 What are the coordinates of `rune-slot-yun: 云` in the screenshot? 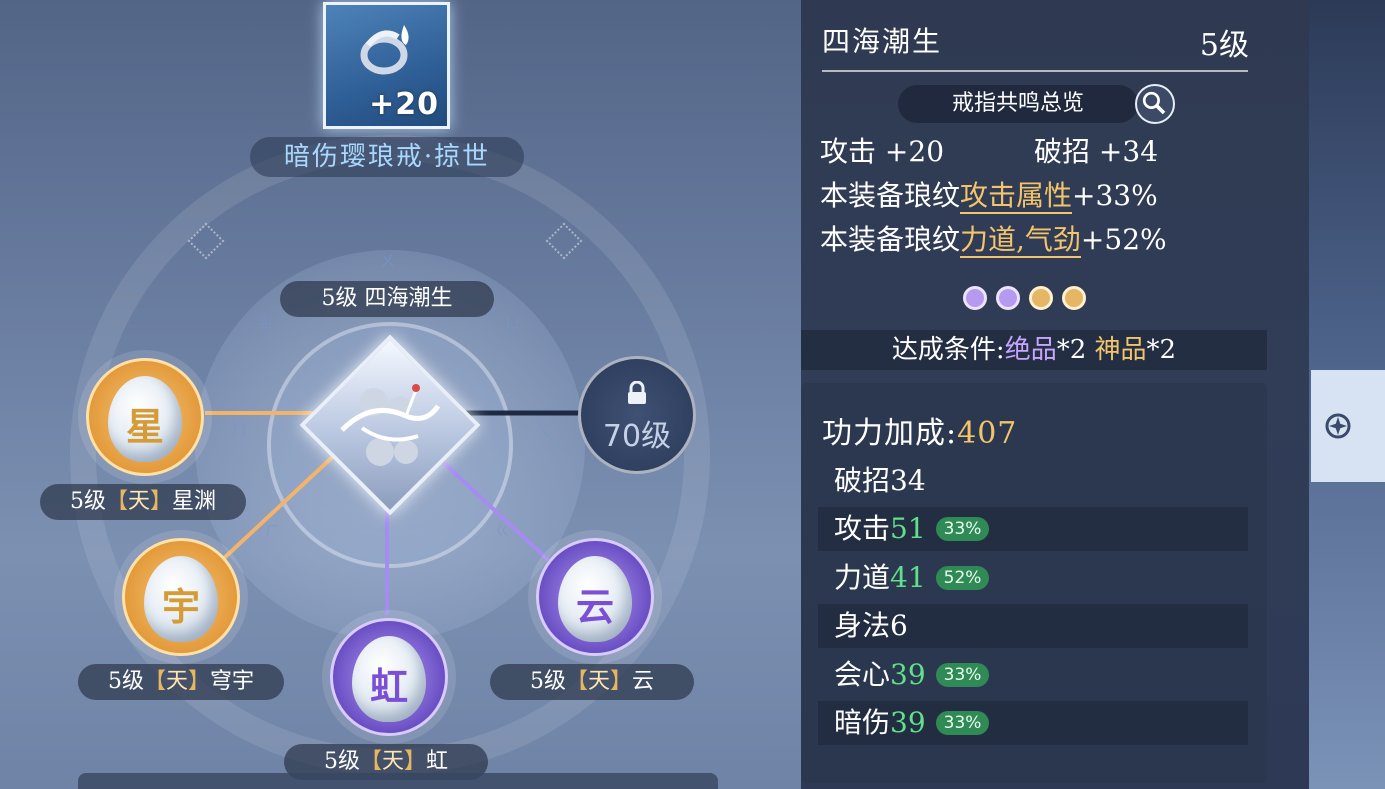 It's located at (595, 597).